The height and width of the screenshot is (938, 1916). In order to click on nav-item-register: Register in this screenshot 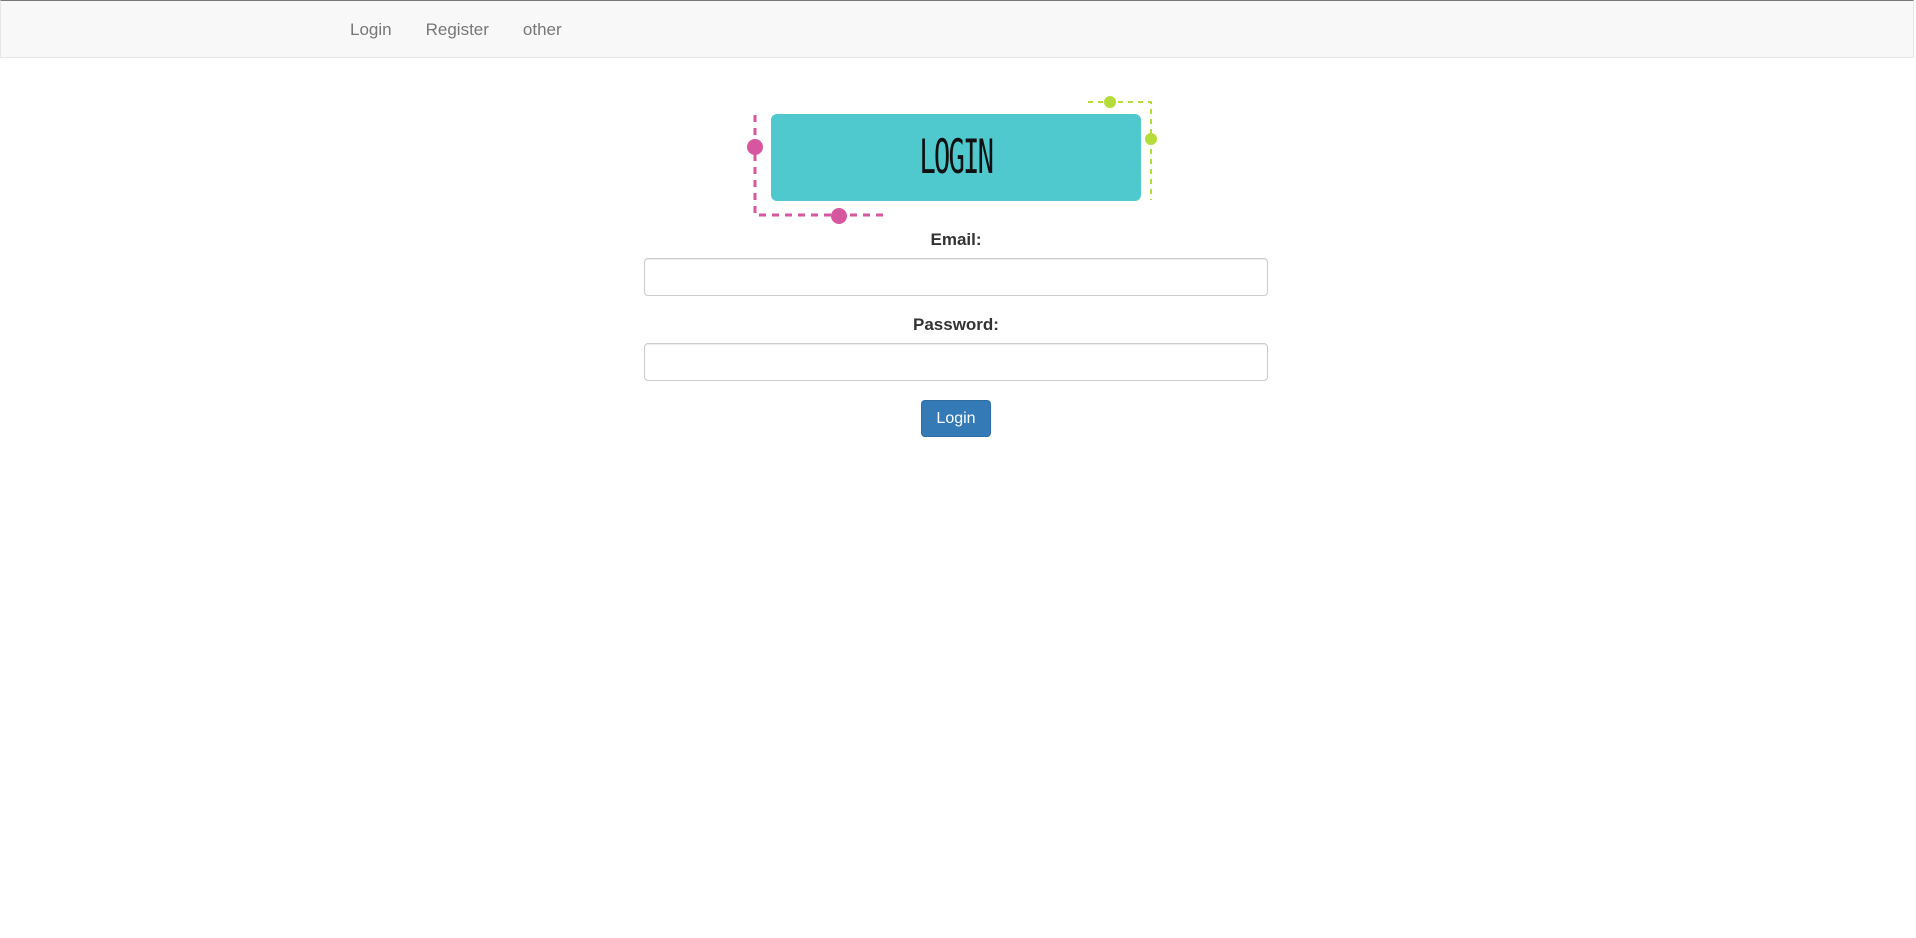, I will do `click(457, 30)`.